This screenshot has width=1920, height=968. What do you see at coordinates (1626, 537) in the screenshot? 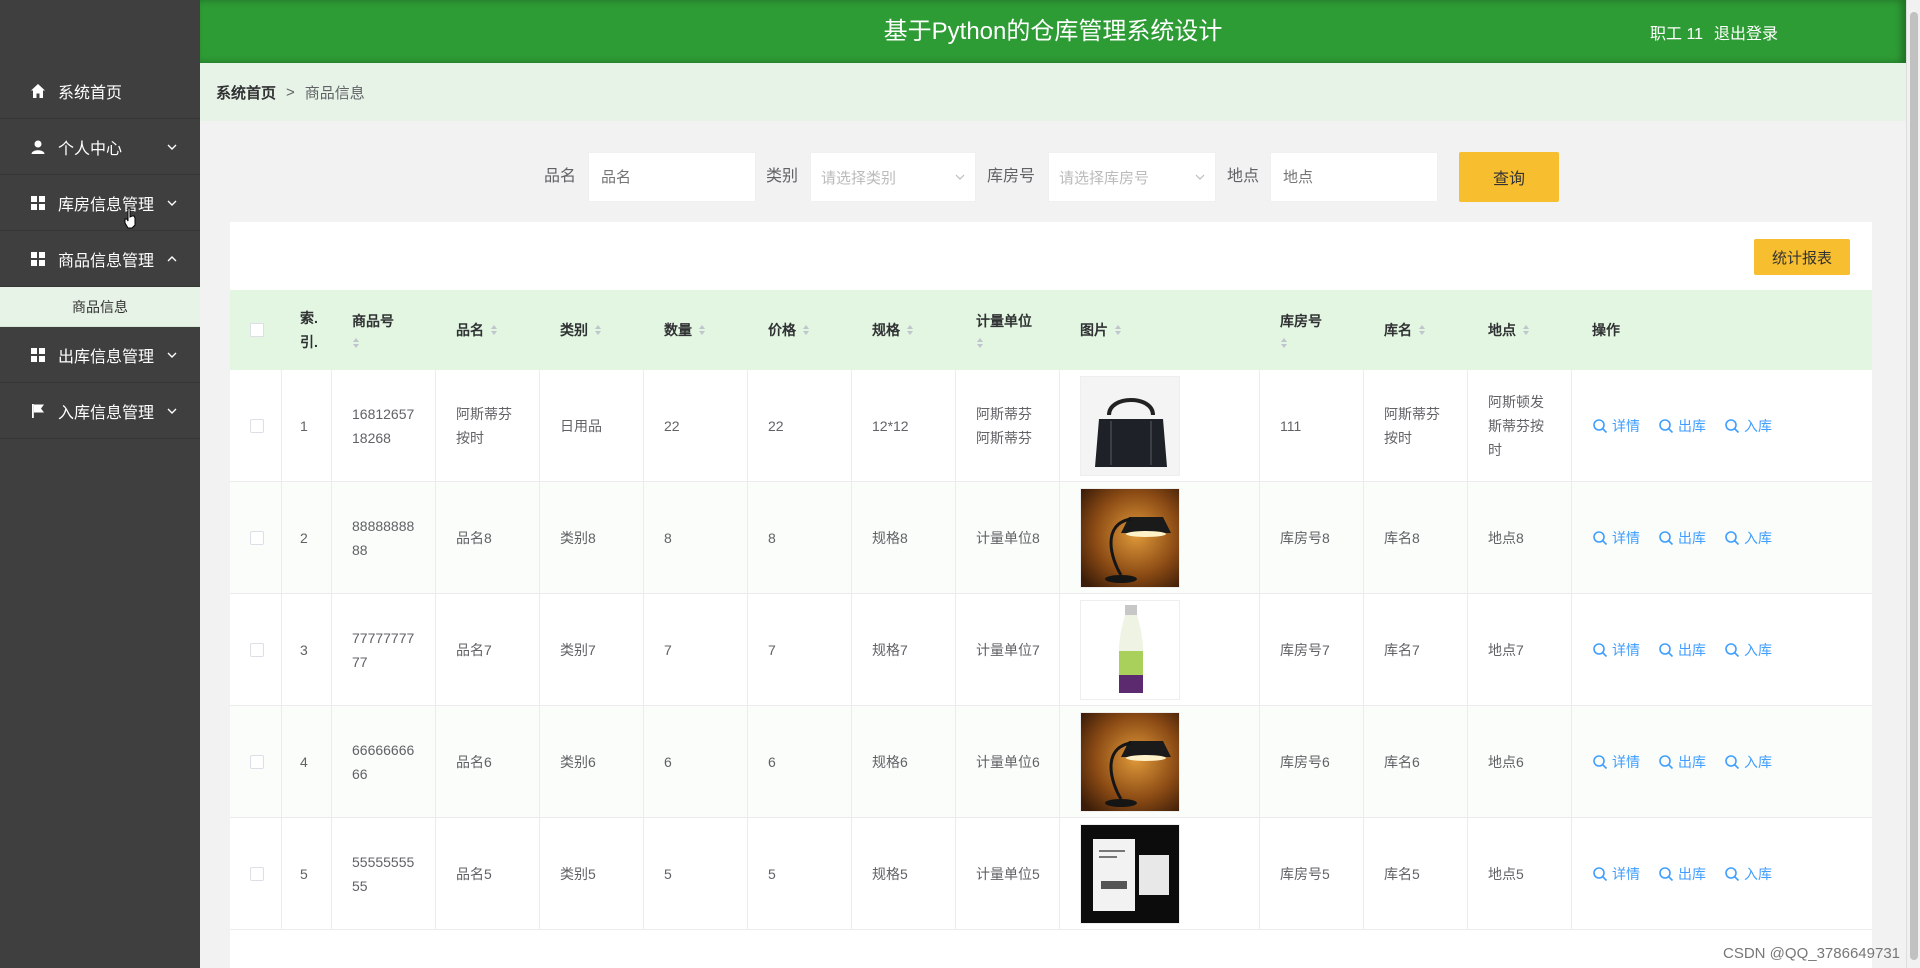
I see `detail-label: 详情` at bounding box center [1626, 537].